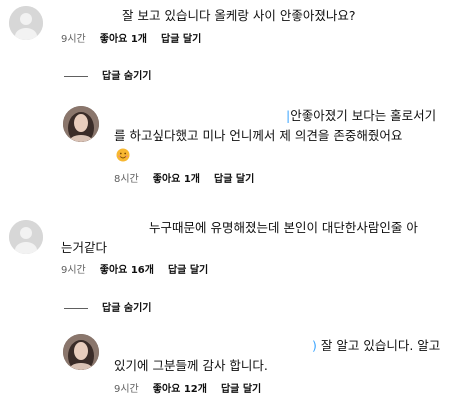 The image size is (460, 404). What do you see at coordinates (239, 15) in the screenshot?
I see `comment-text: 잘 보고 있습니다 올케랑 사이 안좋아졌나요?` at bounding box center [239, 15].